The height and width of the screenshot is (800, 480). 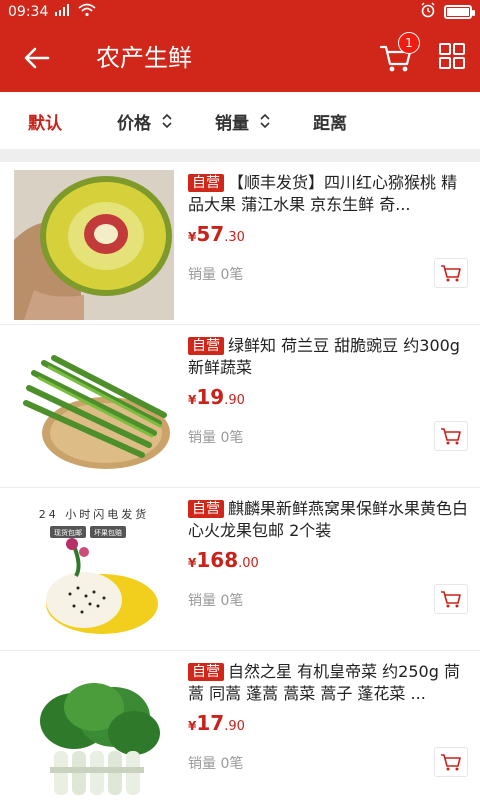 I want to click on sort-tab-price: 价格, so click(x=145, y=121).